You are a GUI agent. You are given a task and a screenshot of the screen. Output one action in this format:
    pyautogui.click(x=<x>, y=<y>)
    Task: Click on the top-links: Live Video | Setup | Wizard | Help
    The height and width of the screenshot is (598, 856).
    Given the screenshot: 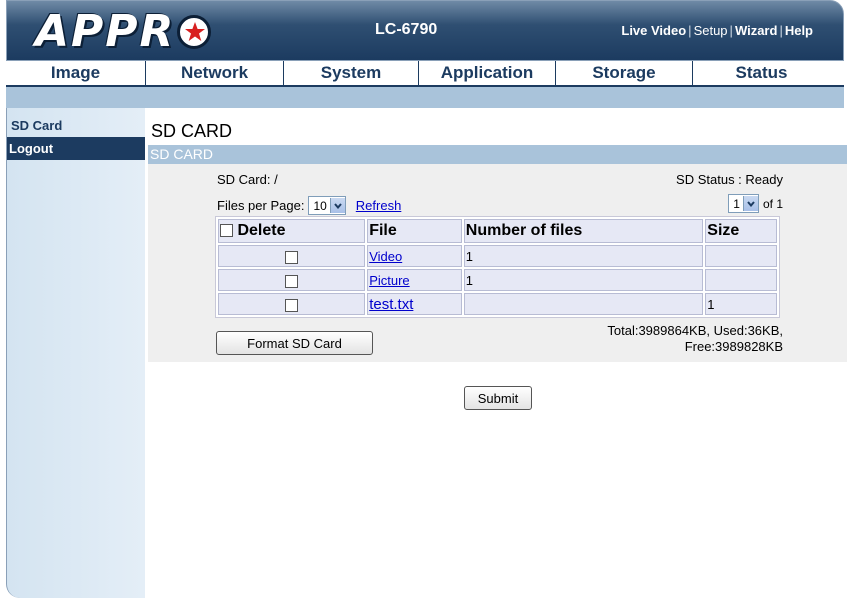 What is the action you would take?
    pyautogui.click(x=717, y=30)
    